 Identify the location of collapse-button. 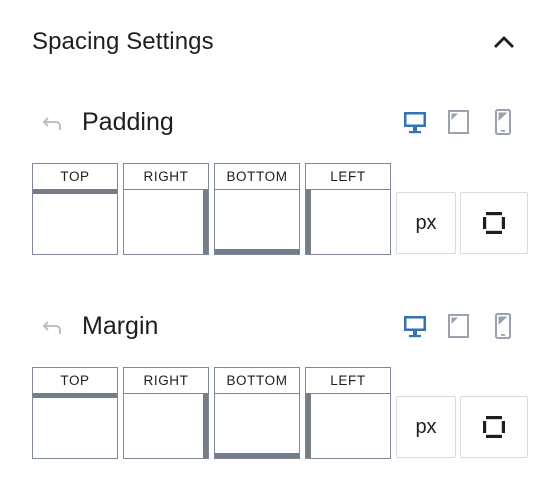
(504, 42).